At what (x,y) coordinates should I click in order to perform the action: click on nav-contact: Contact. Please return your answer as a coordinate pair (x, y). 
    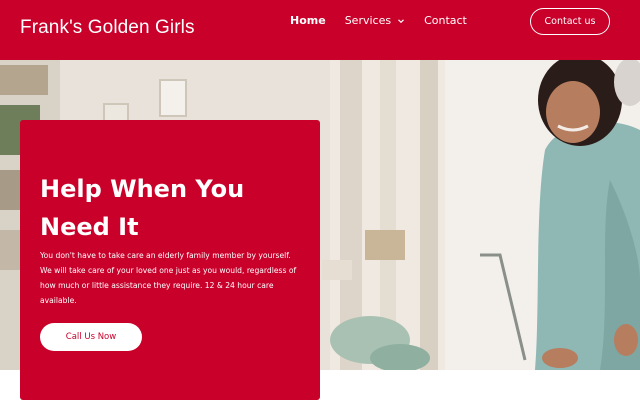
    Looking at the image, I should click on (445, 20).